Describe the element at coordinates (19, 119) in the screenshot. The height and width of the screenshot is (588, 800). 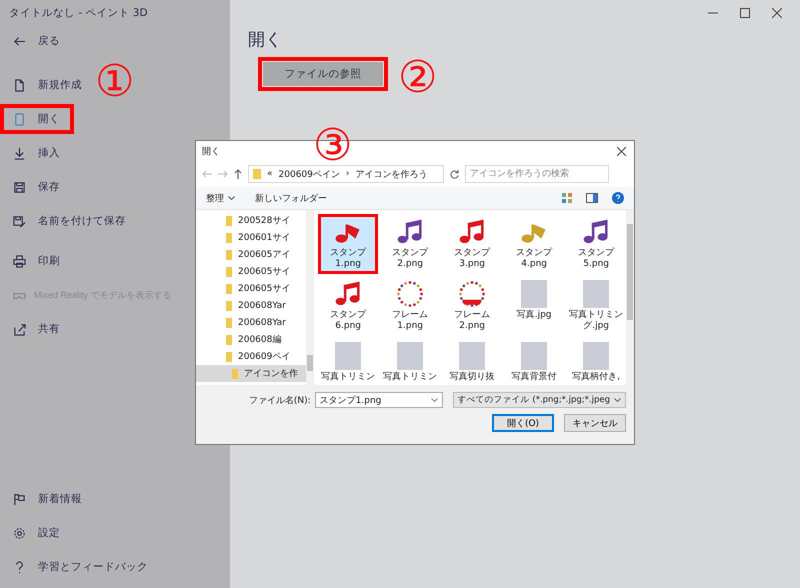
I see `book-icon` at that location.